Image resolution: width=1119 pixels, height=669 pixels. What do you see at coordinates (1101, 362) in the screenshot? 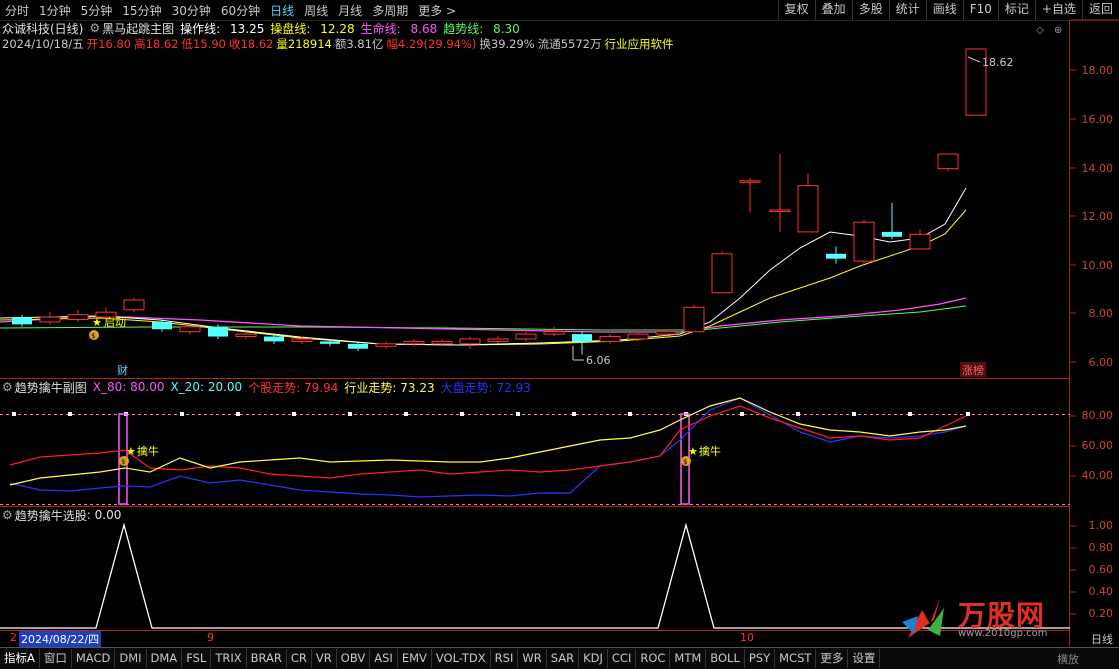
I see `axis-600: 6.00` at bounding box center [1101, 362].